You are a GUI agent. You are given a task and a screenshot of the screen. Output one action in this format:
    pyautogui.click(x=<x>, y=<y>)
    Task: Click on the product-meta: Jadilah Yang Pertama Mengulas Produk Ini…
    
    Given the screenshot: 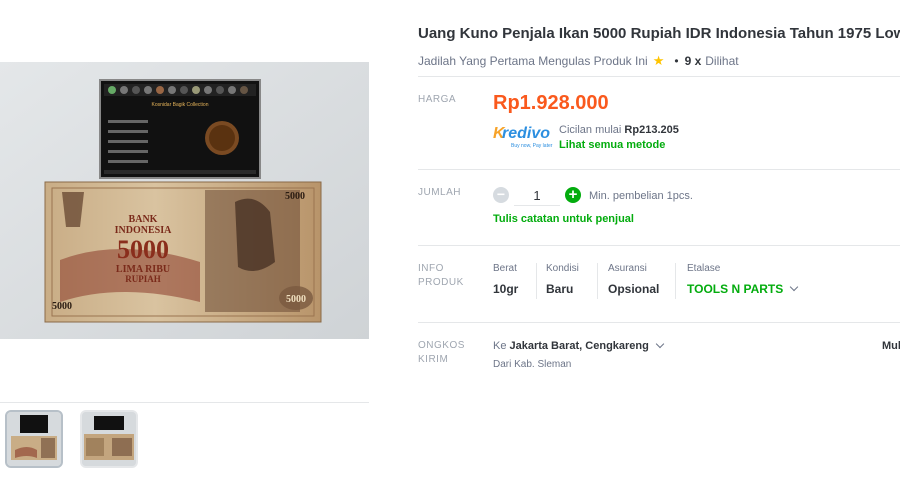 What is the action you would take?
    pyautogui.click(x=578, y=61)
    